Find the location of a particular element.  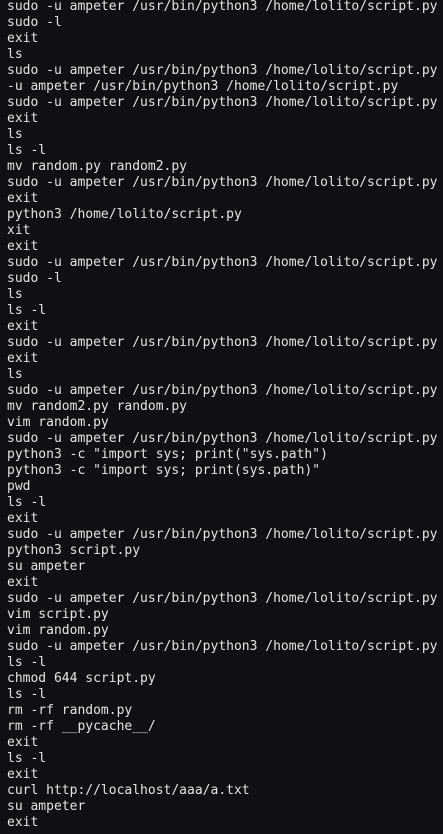

history-line: curl http://localhost/aaa/a.txt is located at coordinates (128, 790).